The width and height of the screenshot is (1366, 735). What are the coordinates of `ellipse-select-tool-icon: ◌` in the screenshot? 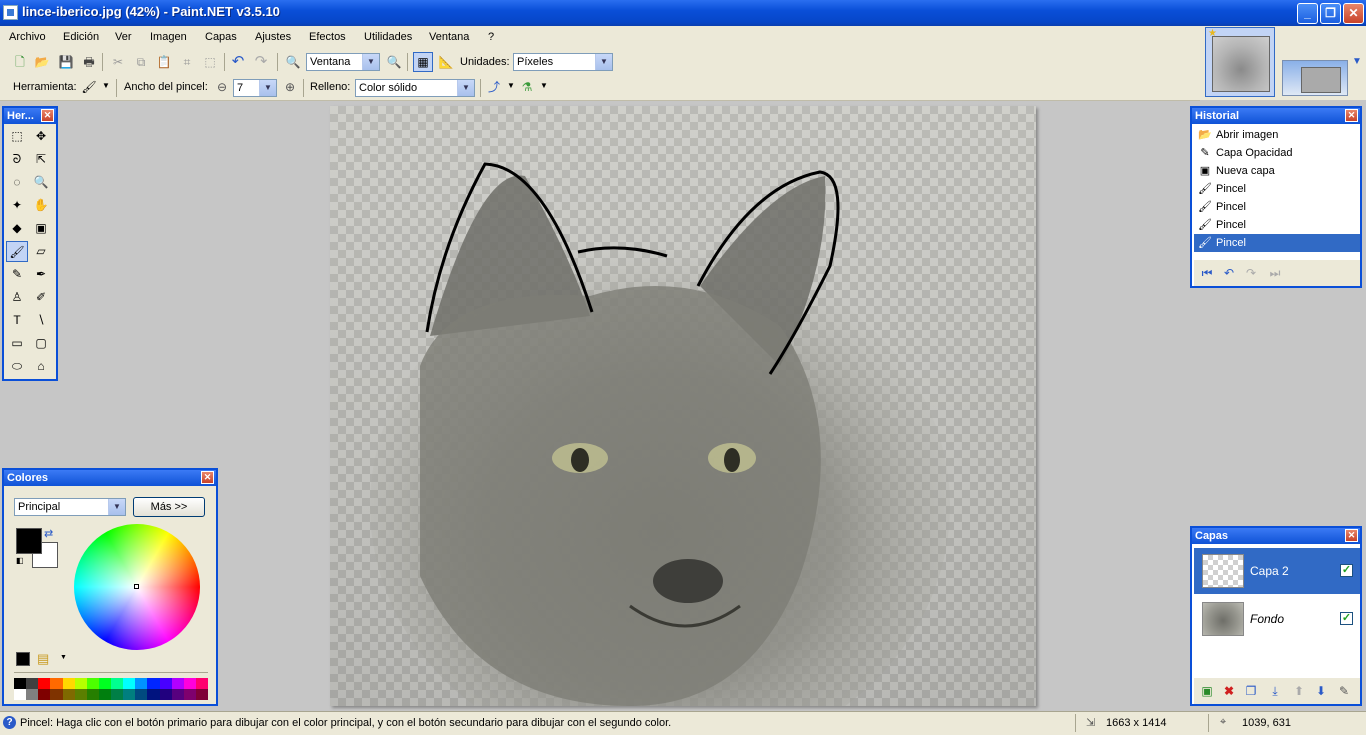 It's located at (17, 182).